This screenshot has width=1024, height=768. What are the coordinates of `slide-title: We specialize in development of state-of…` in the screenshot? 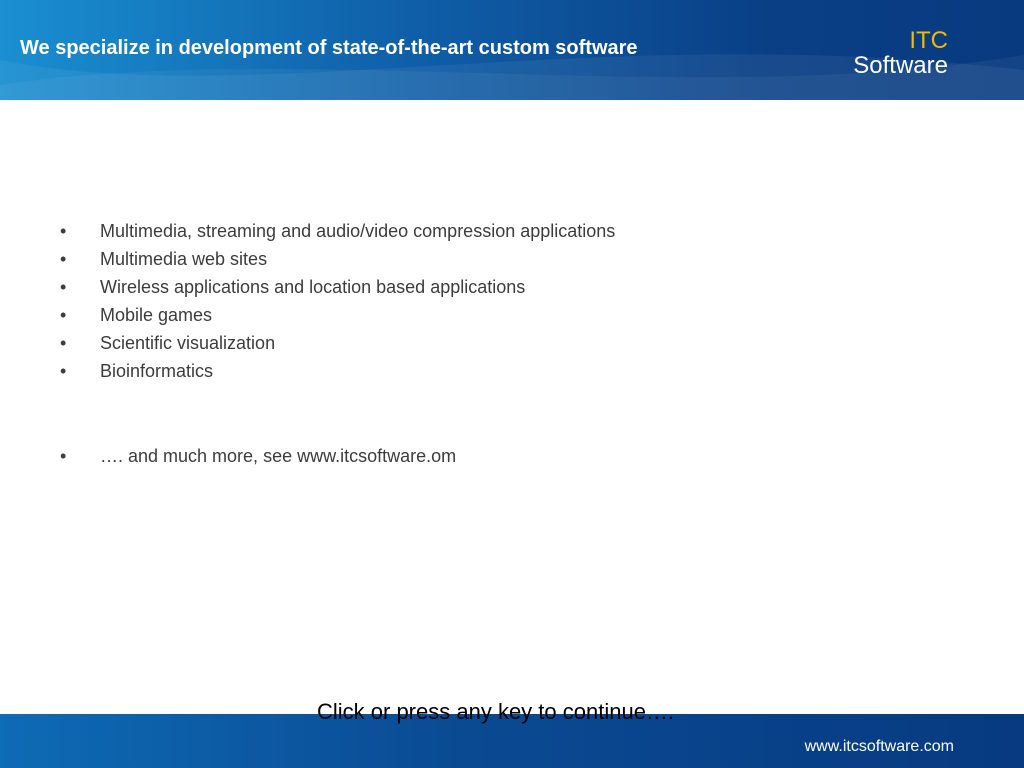 It's located at (329, 48).